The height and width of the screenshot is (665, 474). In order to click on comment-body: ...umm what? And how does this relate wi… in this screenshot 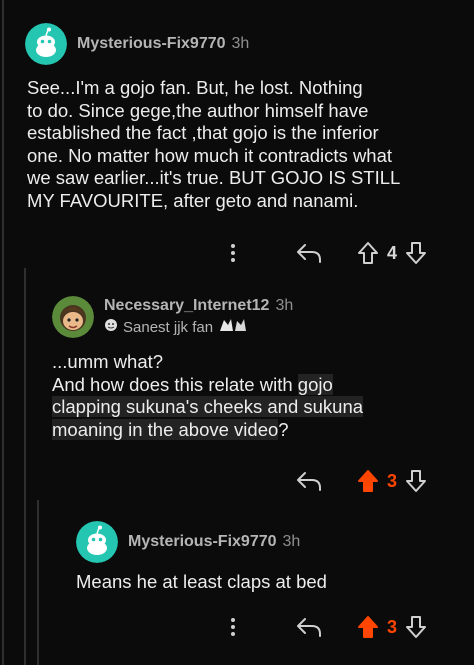, I will do `click(259, 396)`.